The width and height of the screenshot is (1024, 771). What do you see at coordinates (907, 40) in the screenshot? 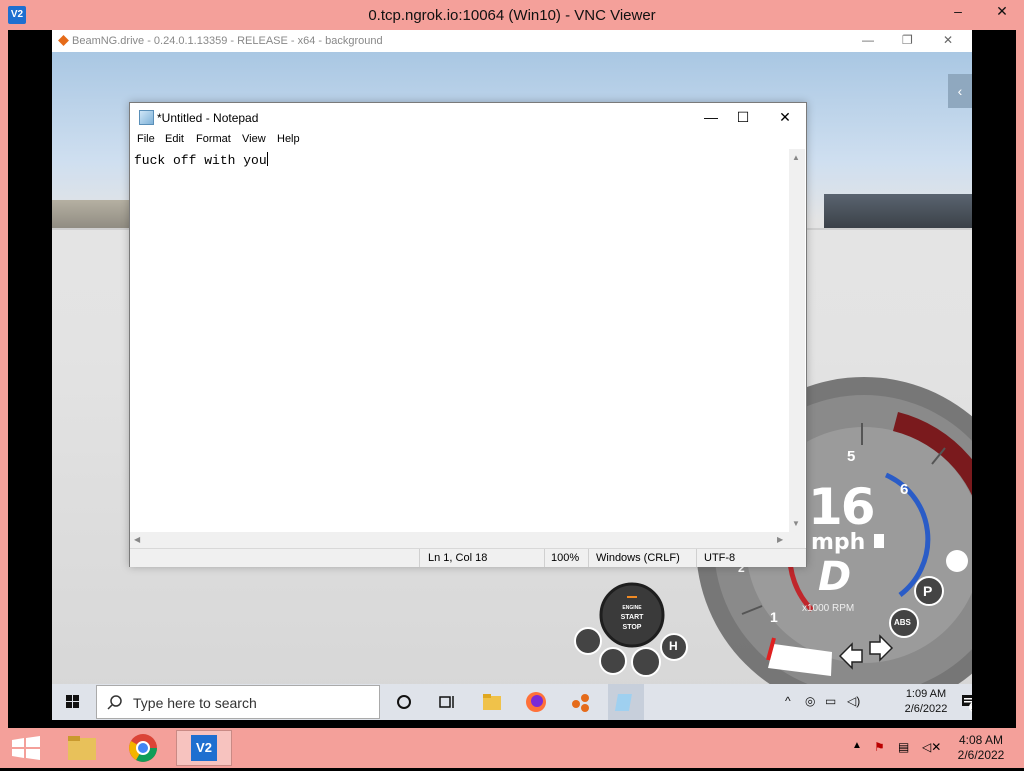
I see `beamng-restore-icon: ❐` at bounding box center [907, 40].